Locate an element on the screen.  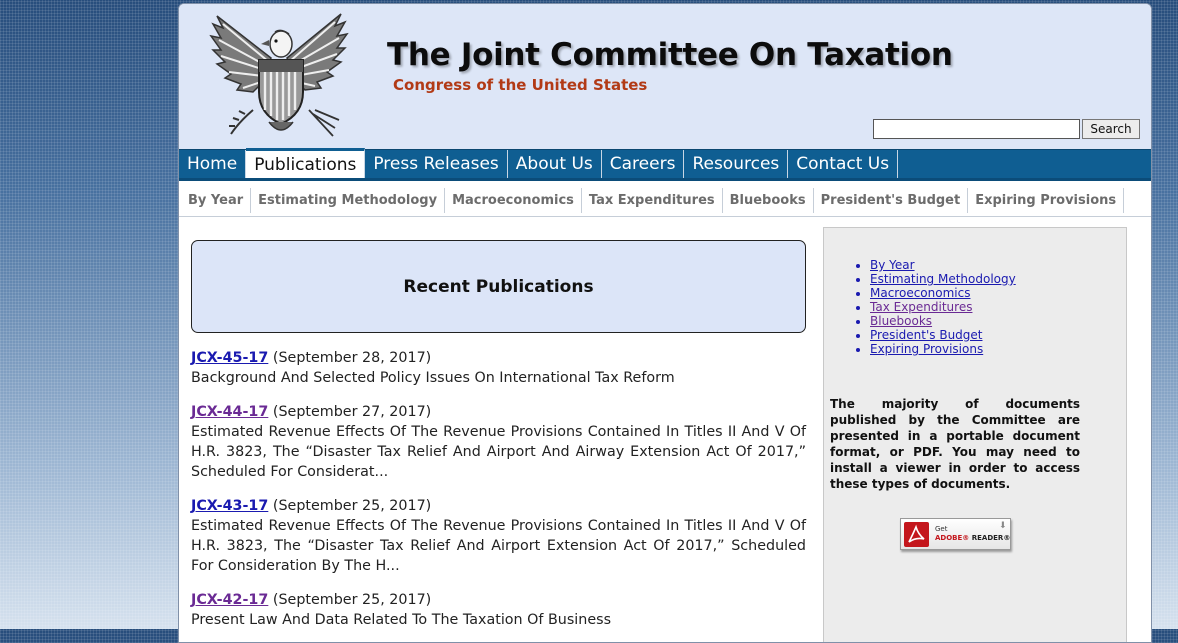
publication-link: JCX-42-17 is located at coordinates (229, 600).